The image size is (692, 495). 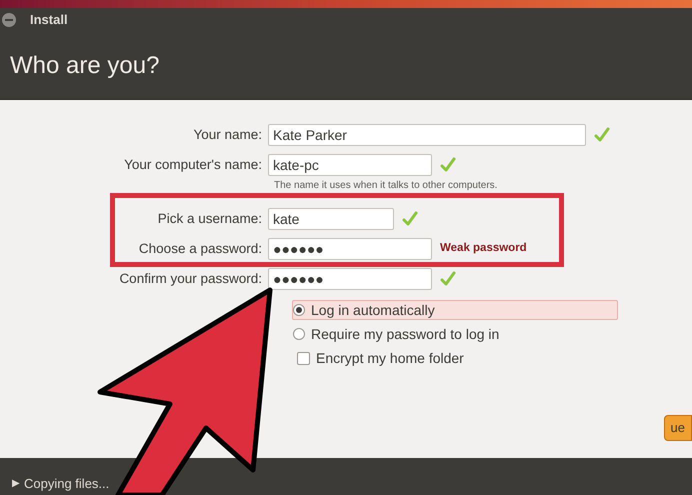 What do you see at coordinates (455, 358) in the screenshot?
I see `checkbox-option: Encrypt my home folder` at bounding box center [455, 358].